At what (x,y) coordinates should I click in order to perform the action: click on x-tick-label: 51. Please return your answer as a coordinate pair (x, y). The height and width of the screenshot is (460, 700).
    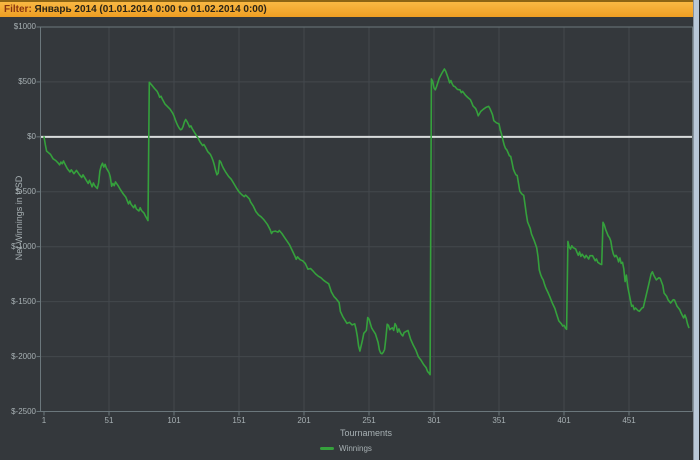
    Looking at the image, I should click on (109, 420).